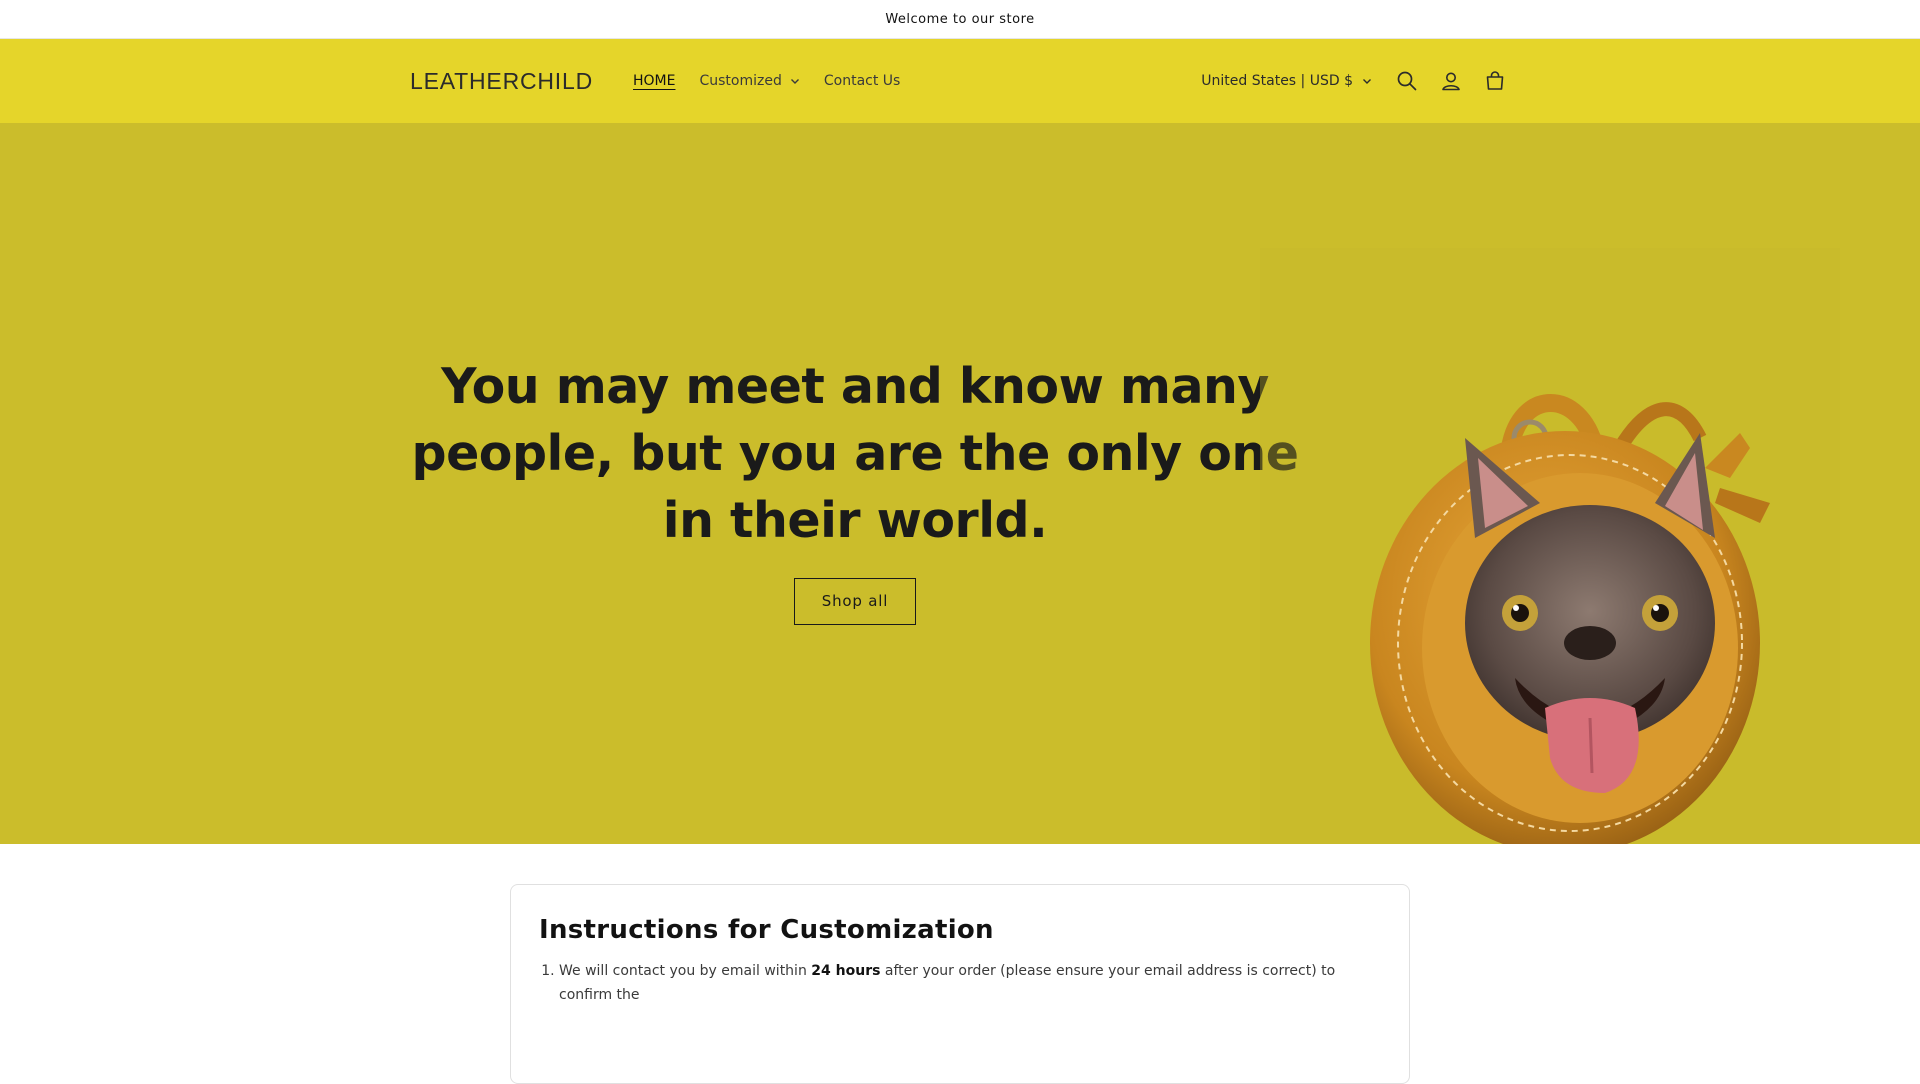 The height and width of the screenshot is (1084, 1920). Describe the element at coordinates (855, 601) in the screenshot. I see `shop-all-button: Shop all` at that location.